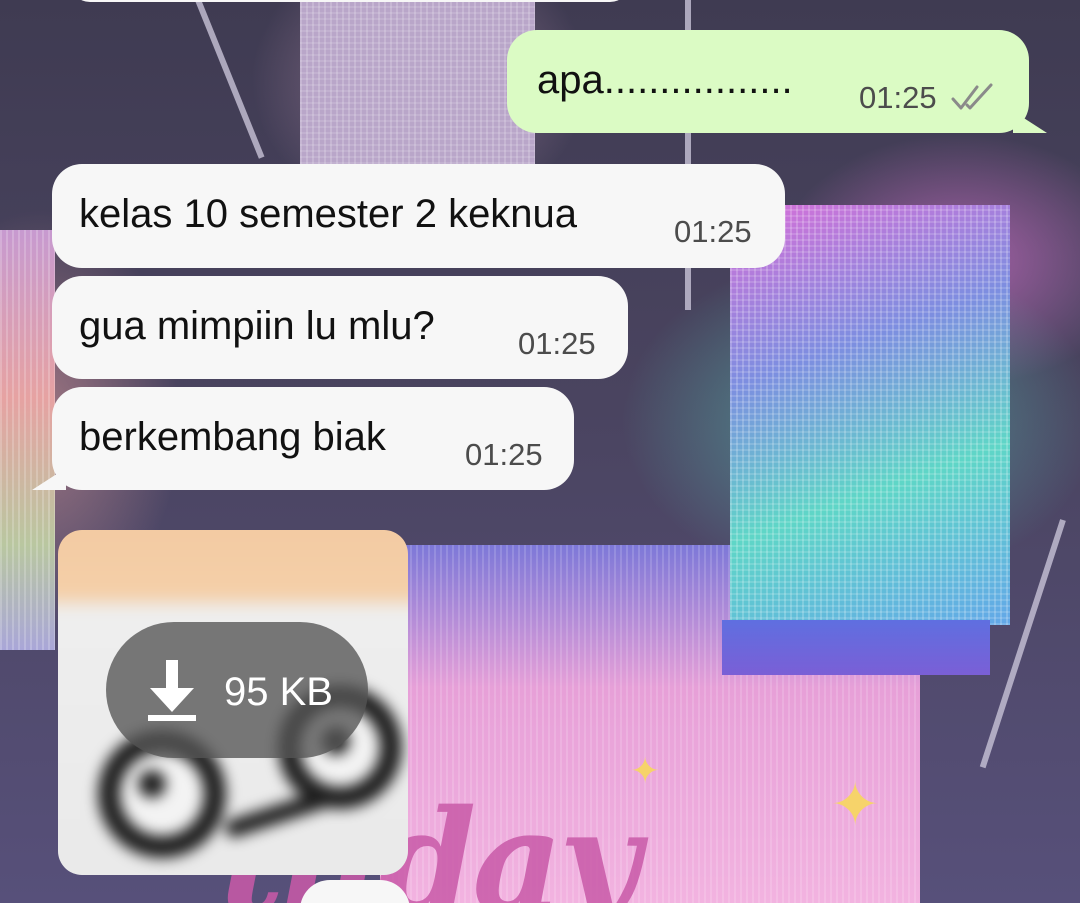 The width and height of the screenshot is (1080, 903). I want to click on image-message: 95 KB, so click(233, 702).